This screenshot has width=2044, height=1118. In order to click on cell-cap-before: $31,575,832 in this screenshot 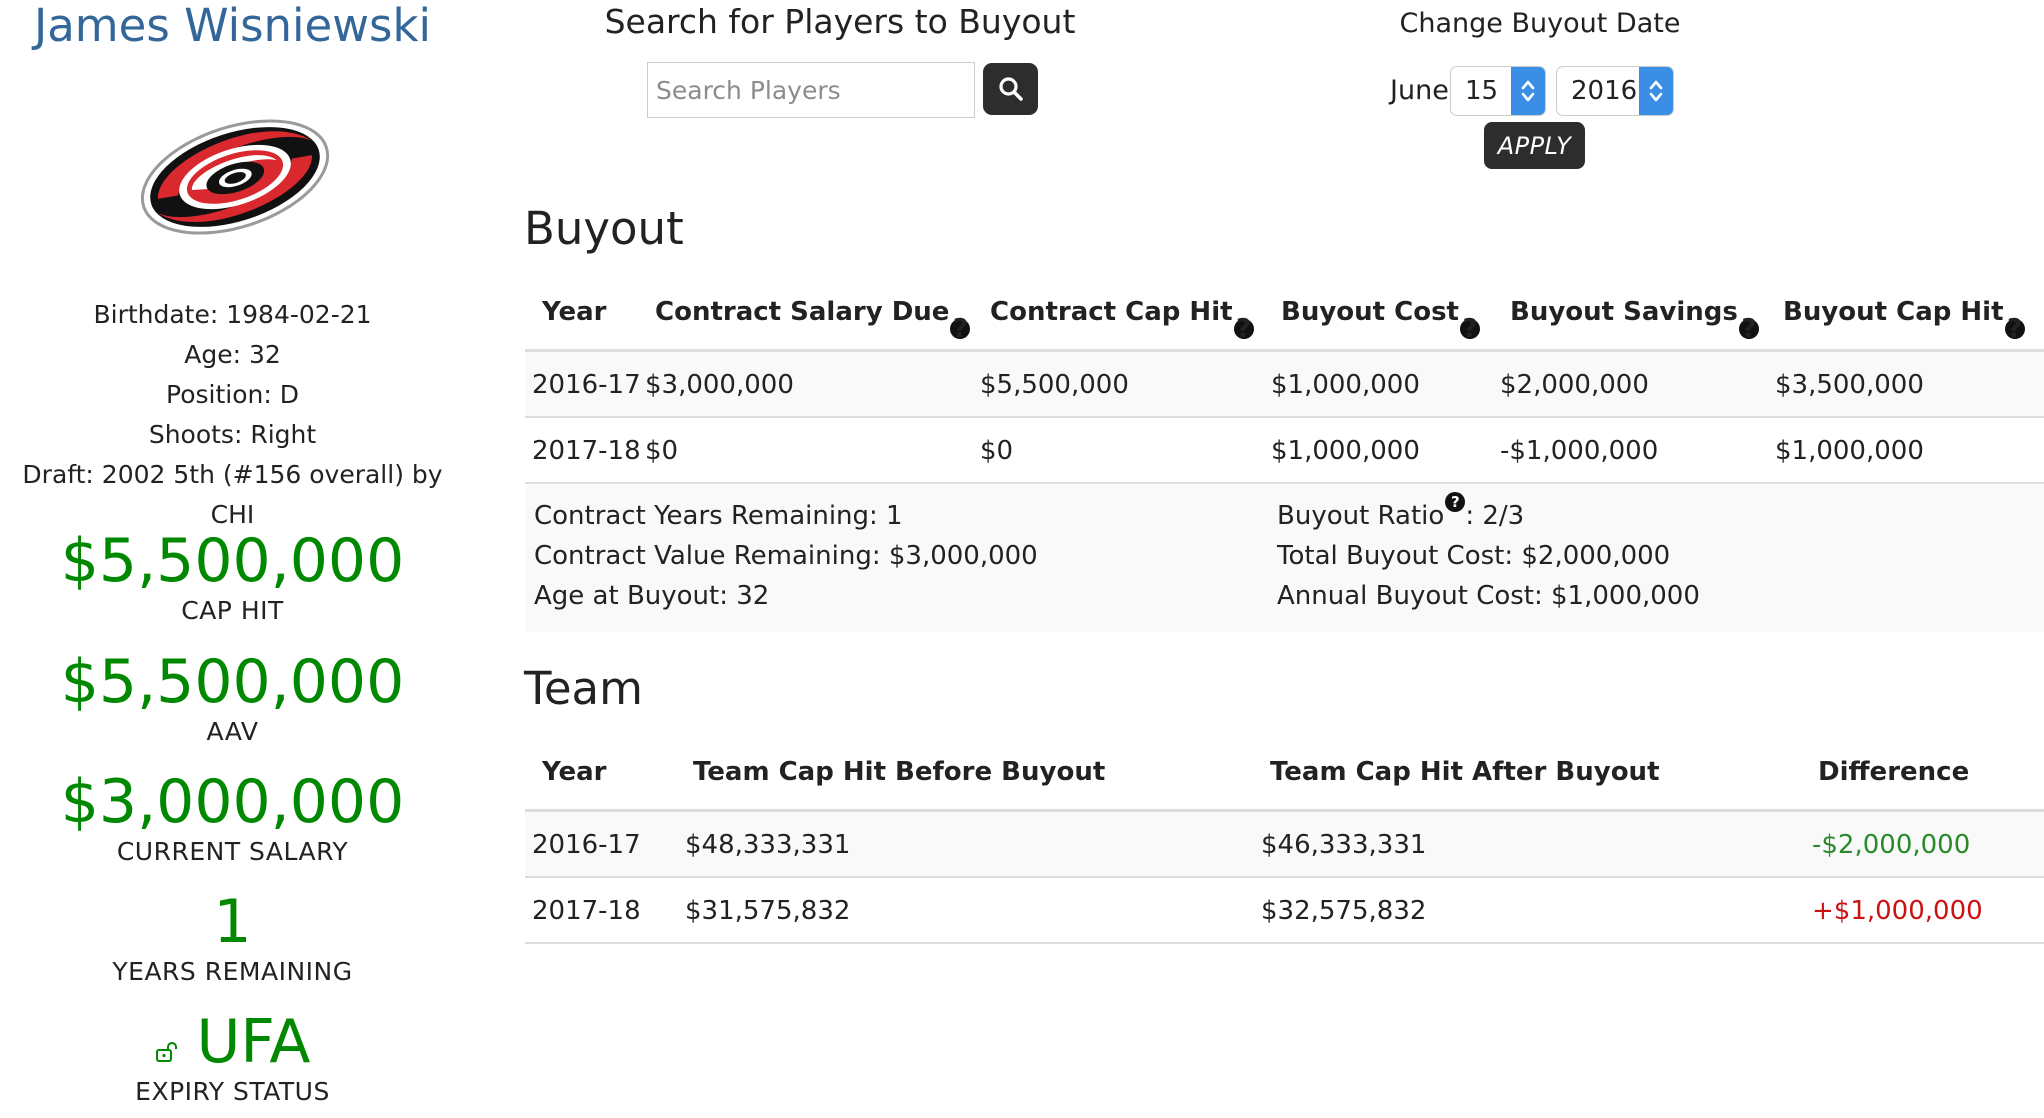, I will do `click(768, 911)`.